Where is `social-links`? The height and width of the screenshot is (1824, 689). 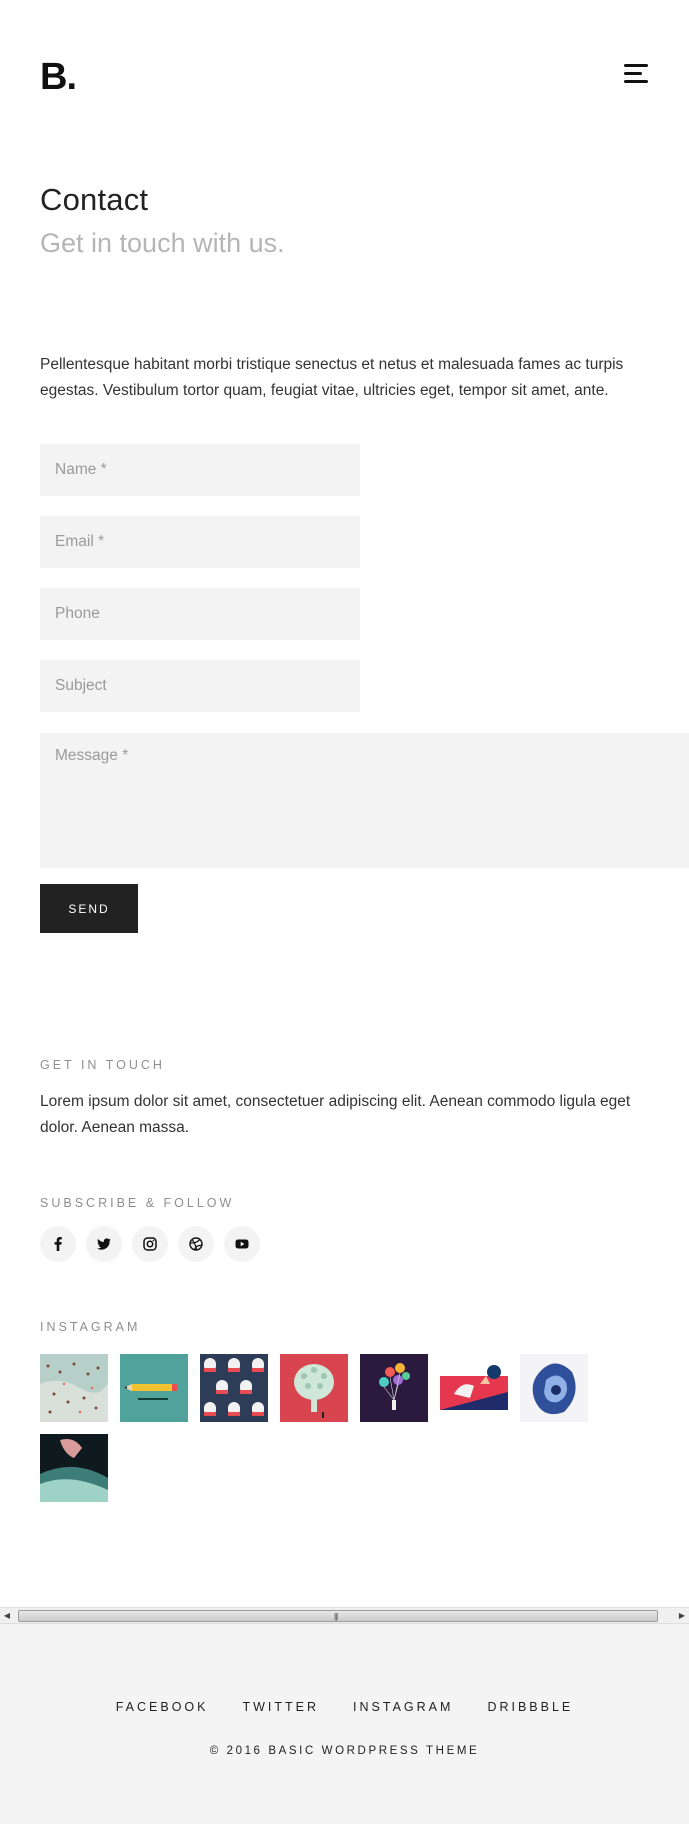
social-links is located at coordinates (150, 1244).